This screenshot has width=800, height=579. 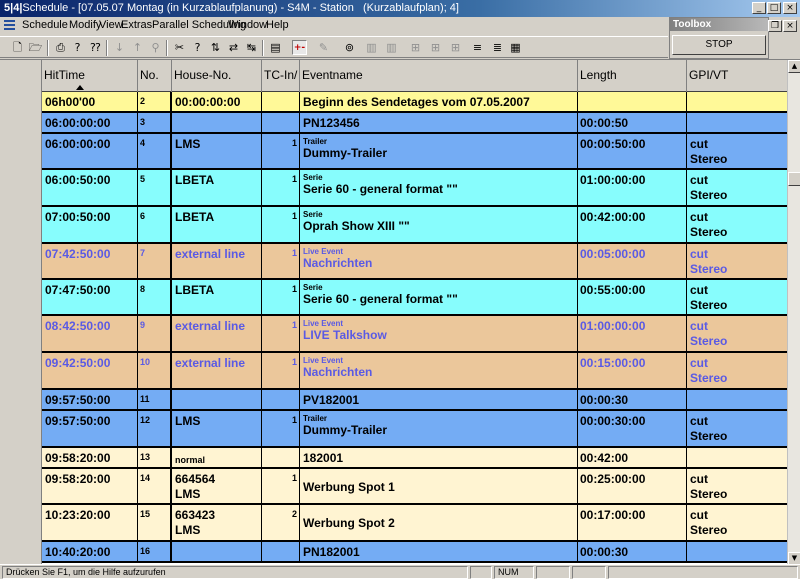 I want to click on table-row: 06:00:00:00 3 PN123456 00:00:50, so click(x=414, y=123).